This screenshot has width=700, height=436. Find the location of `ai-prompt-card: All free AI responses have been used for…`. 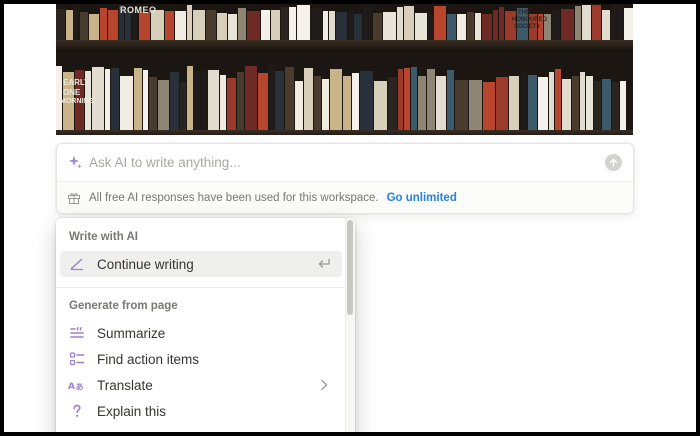

ai-prompt-card: All free AI responses have been used for… is located at coordinates (345, 178).